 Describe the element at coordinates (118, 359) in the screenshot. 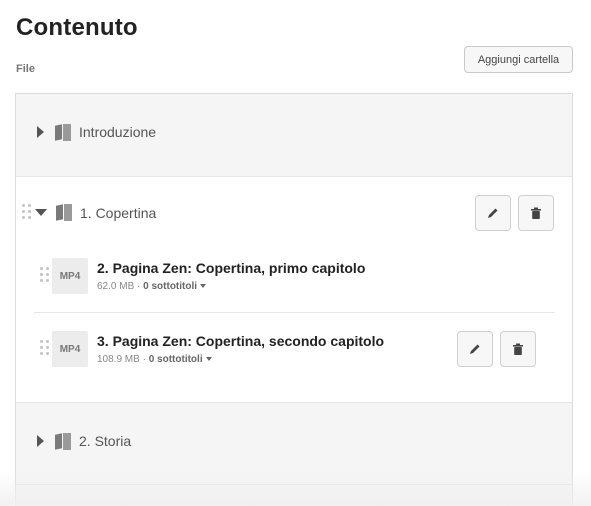

I see `file-size: 108.9 MB` at that location.